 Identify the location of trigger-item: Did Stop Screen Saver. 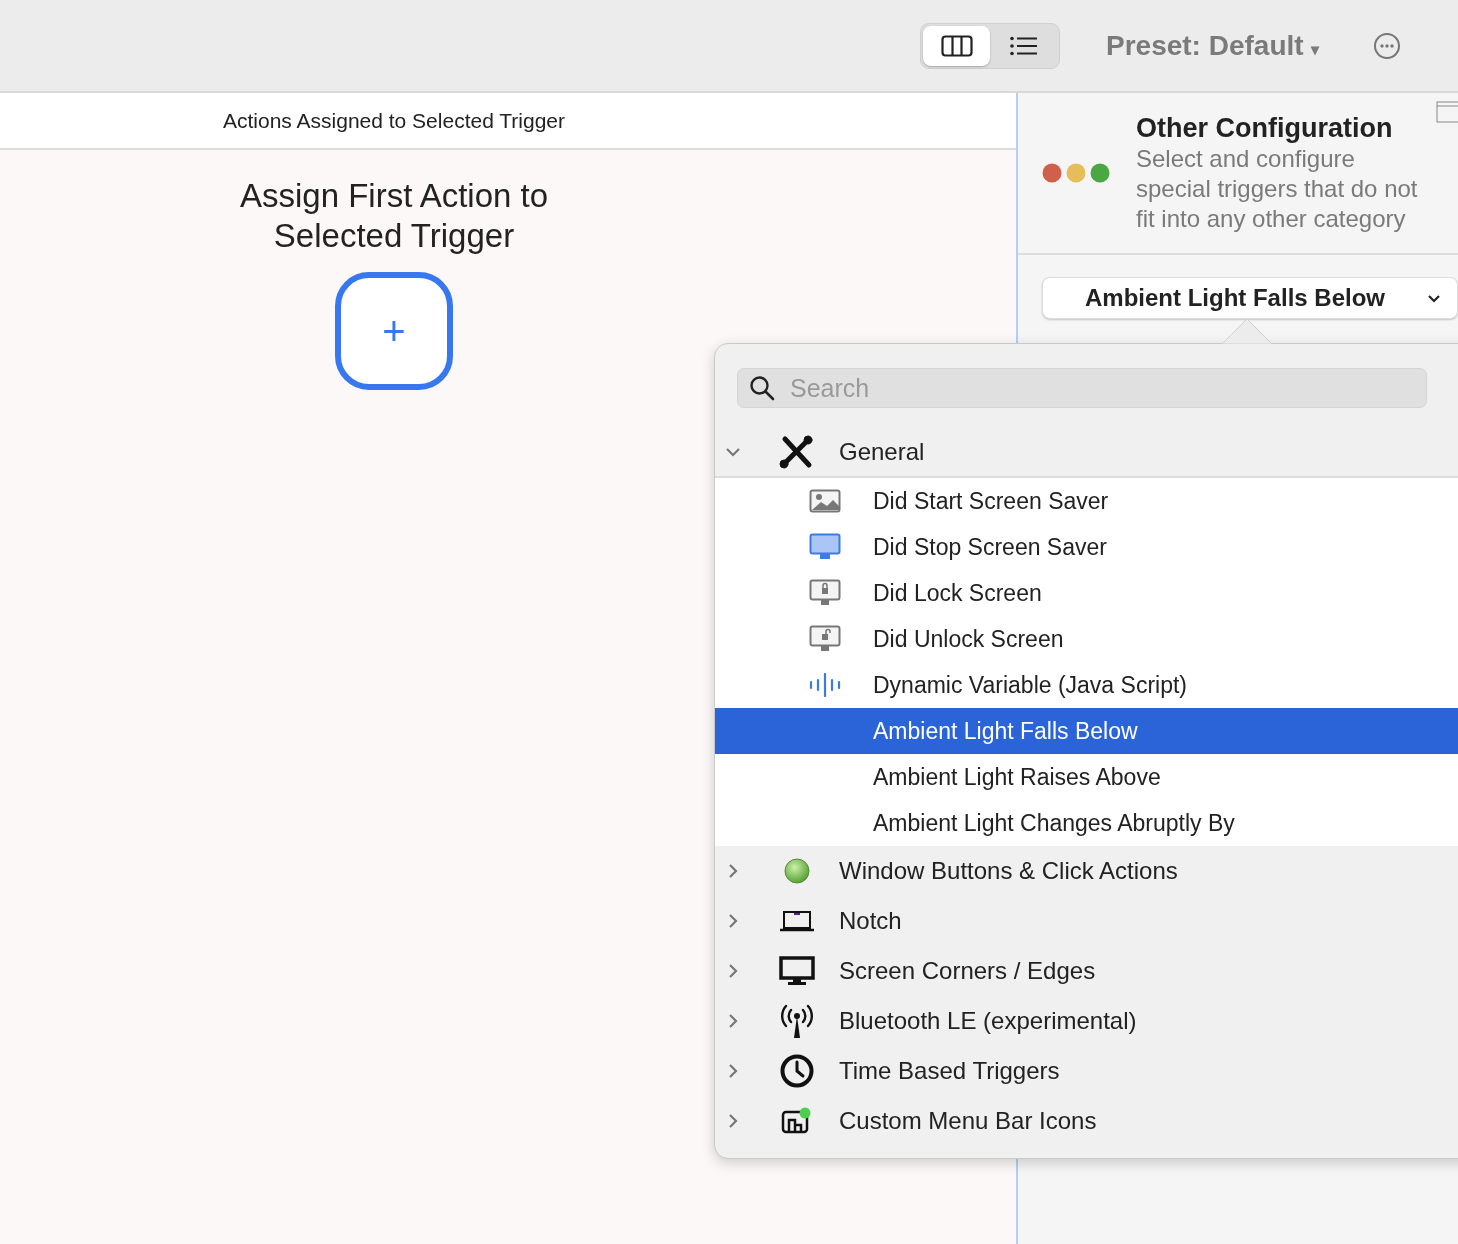
(1086, 547).